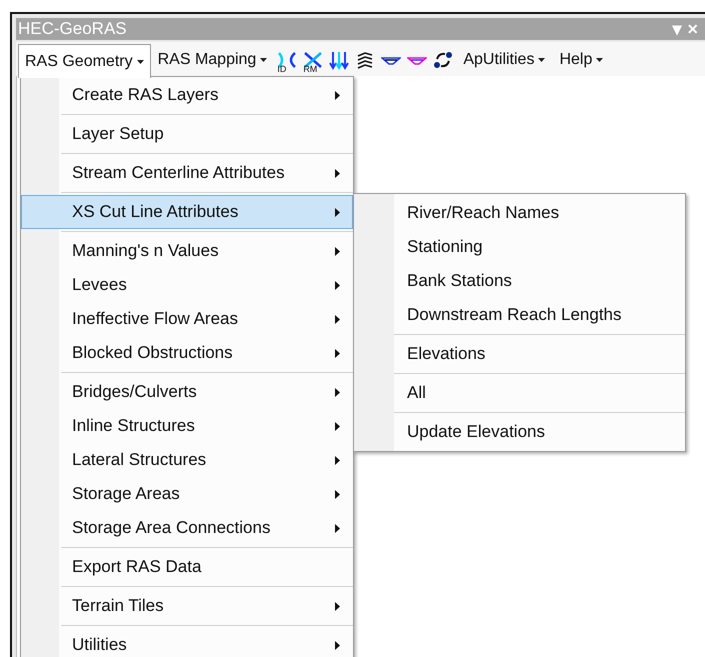 The height and width of the screenshot is (657, 705). Describe the element at coordinates (187, 642) in the screenshot. I see `menu-item: Utilities` at that location.